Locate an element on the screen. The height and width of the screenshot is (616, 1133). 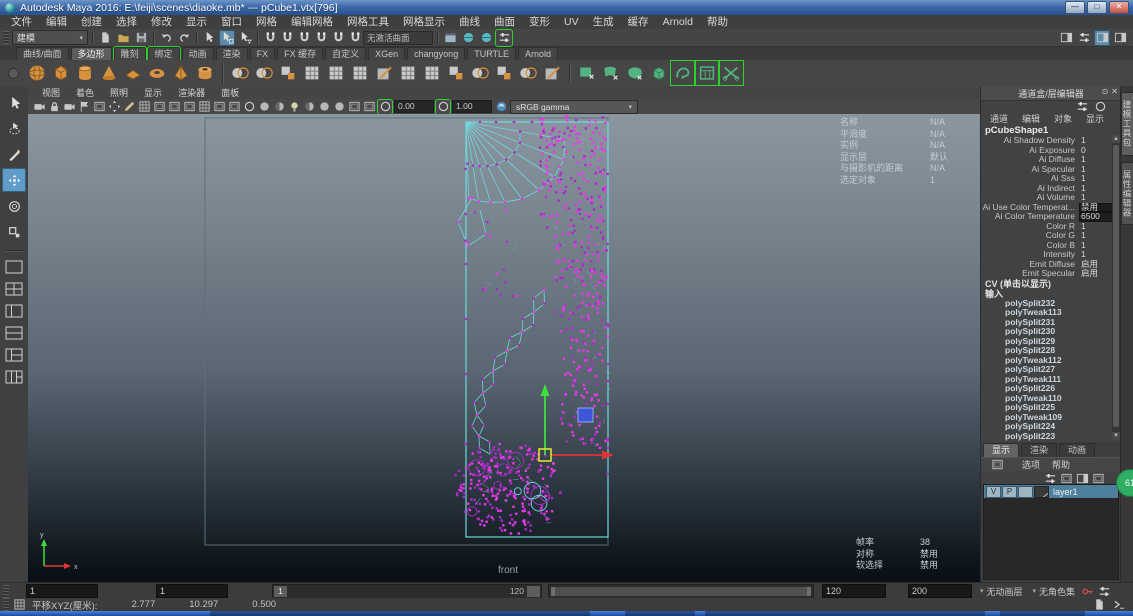
panel-menu-item: 面板 is located at coordinates (230, 92).